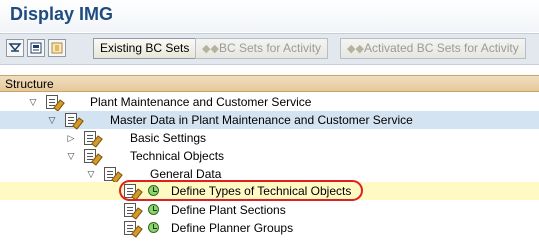 The width and height of the screenshot is (539, 241). What do you see at coordinates (269, 156) in the screenshot?
I see `tree-node-technical-objects: ▽ Technical Objects` at bounding box center [269, 156].